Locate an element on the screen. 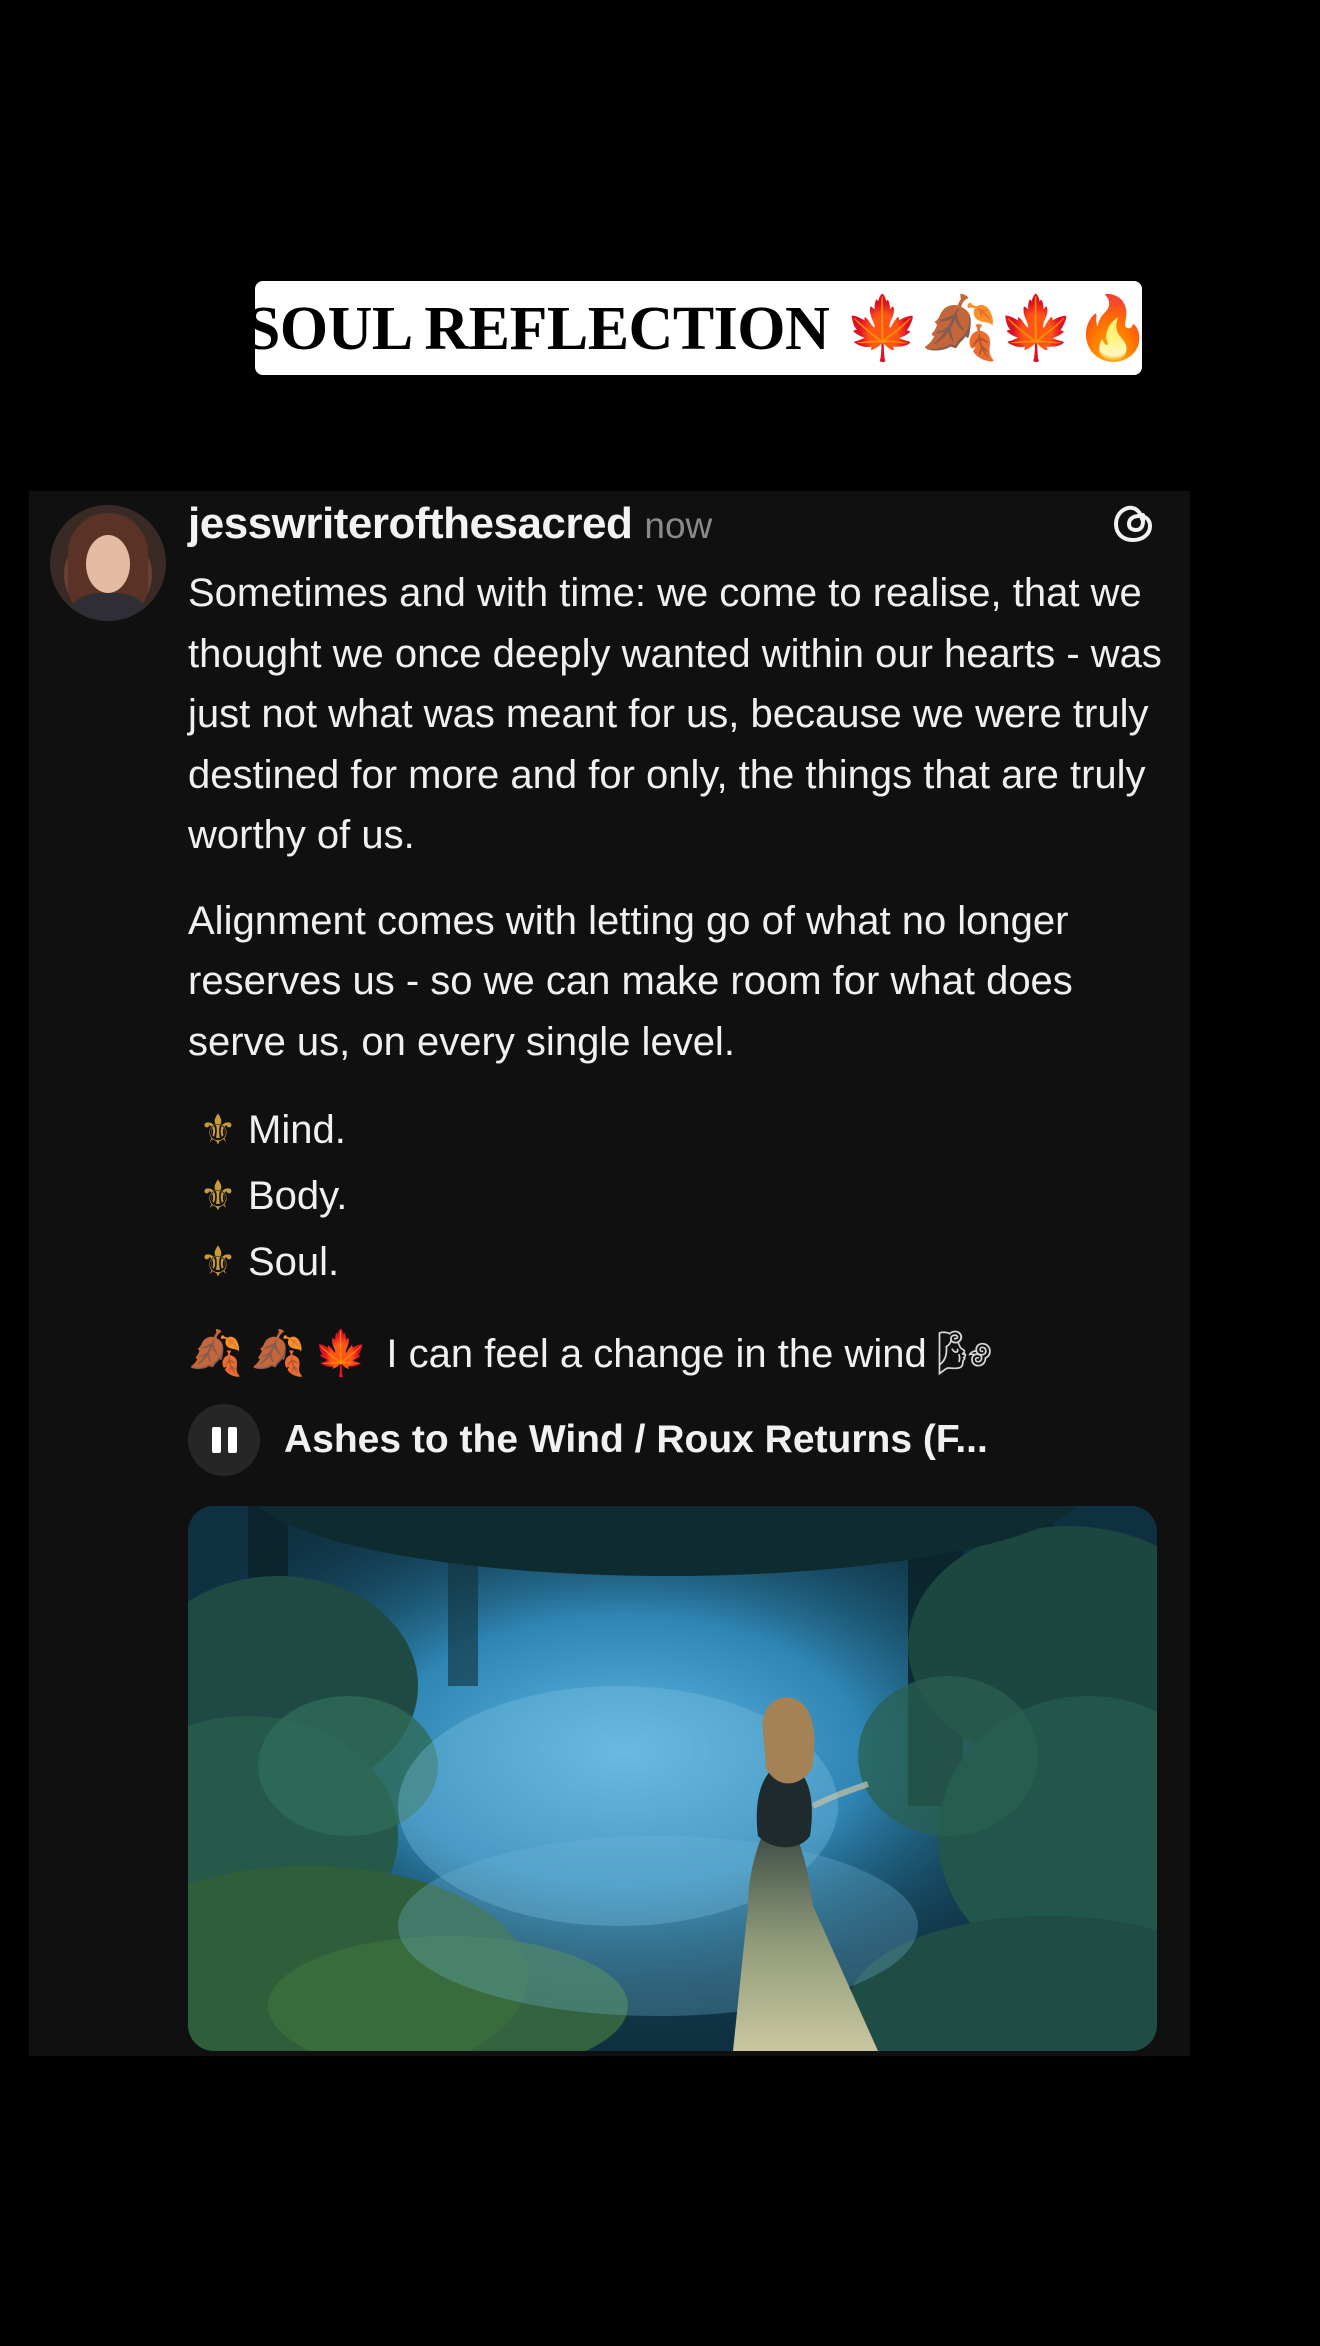 The height and width of the screenshot is (2346, 1320). avatar is located at coordinates (108, 563).